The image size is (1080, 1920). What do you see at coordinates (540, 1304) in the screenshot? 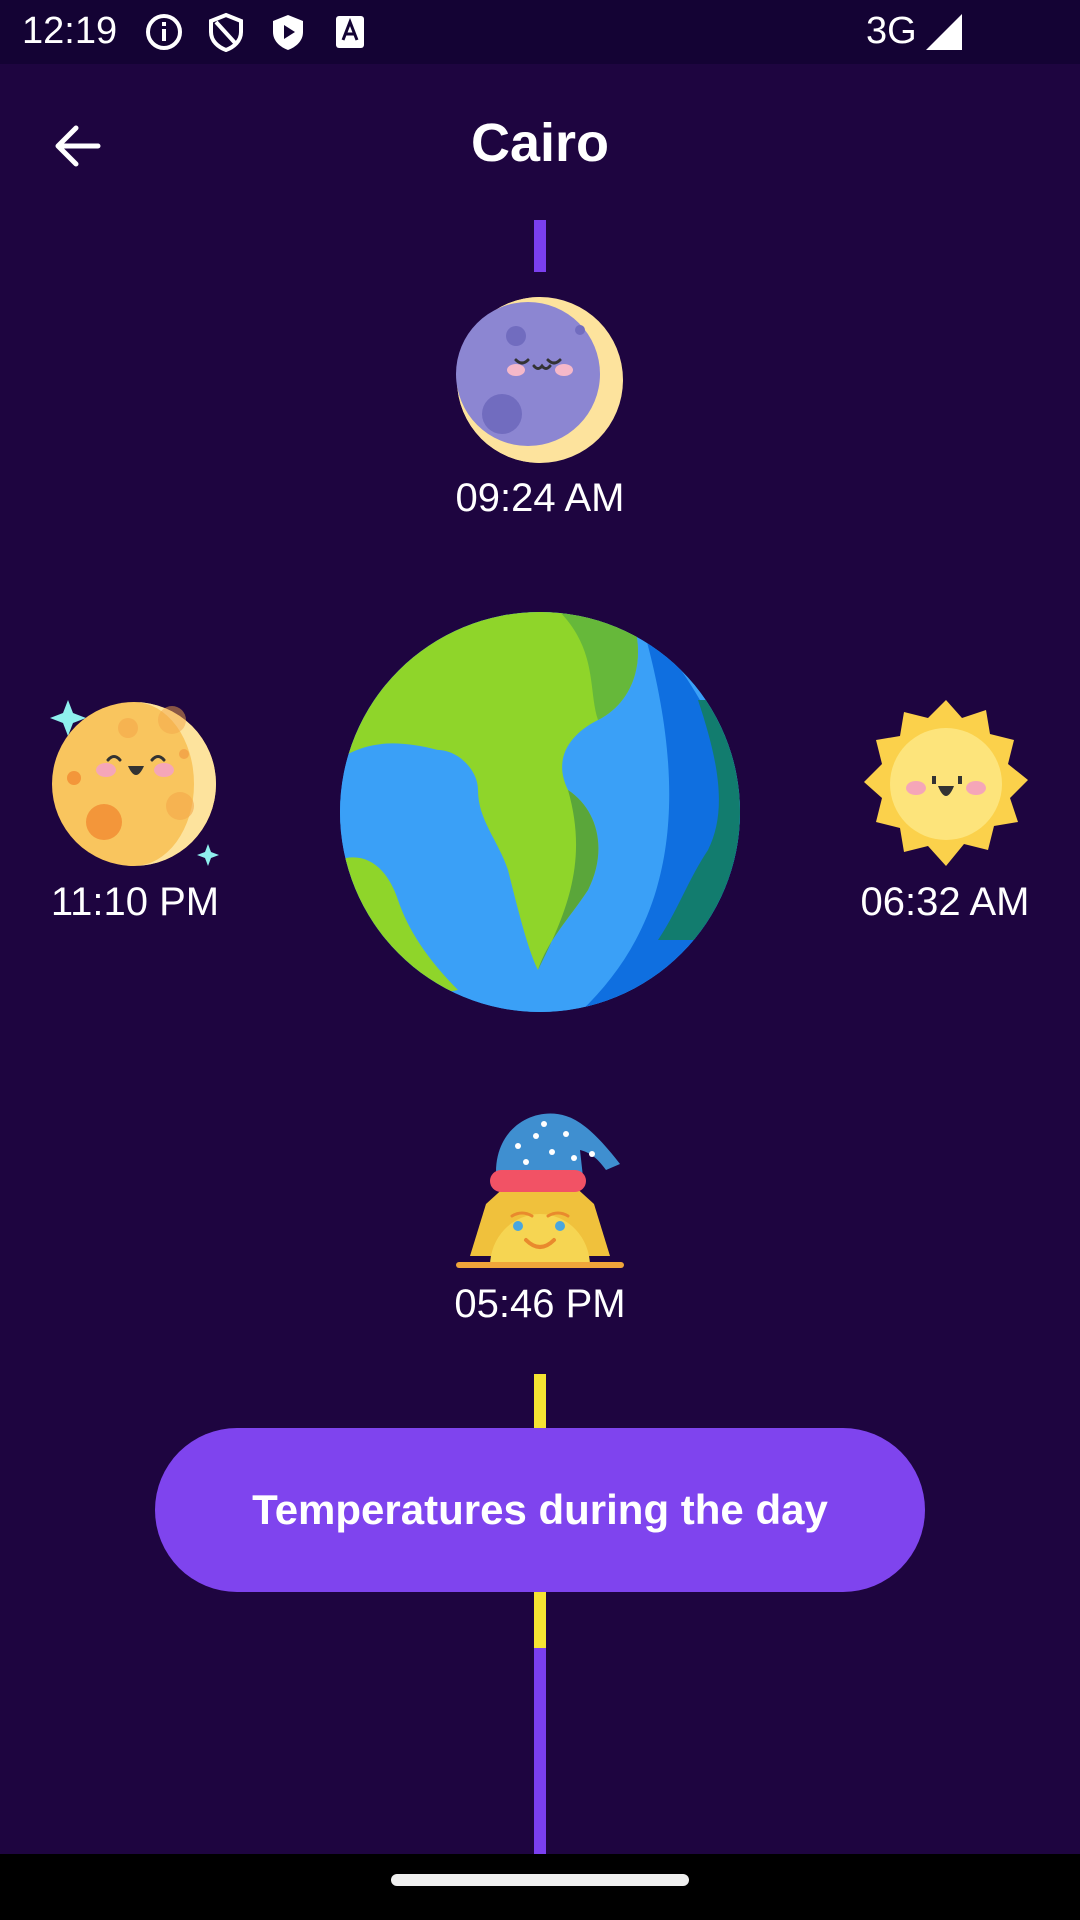
I see `sunset-time-bottom: 05:46 PM` at bounding box center [540, 1304].